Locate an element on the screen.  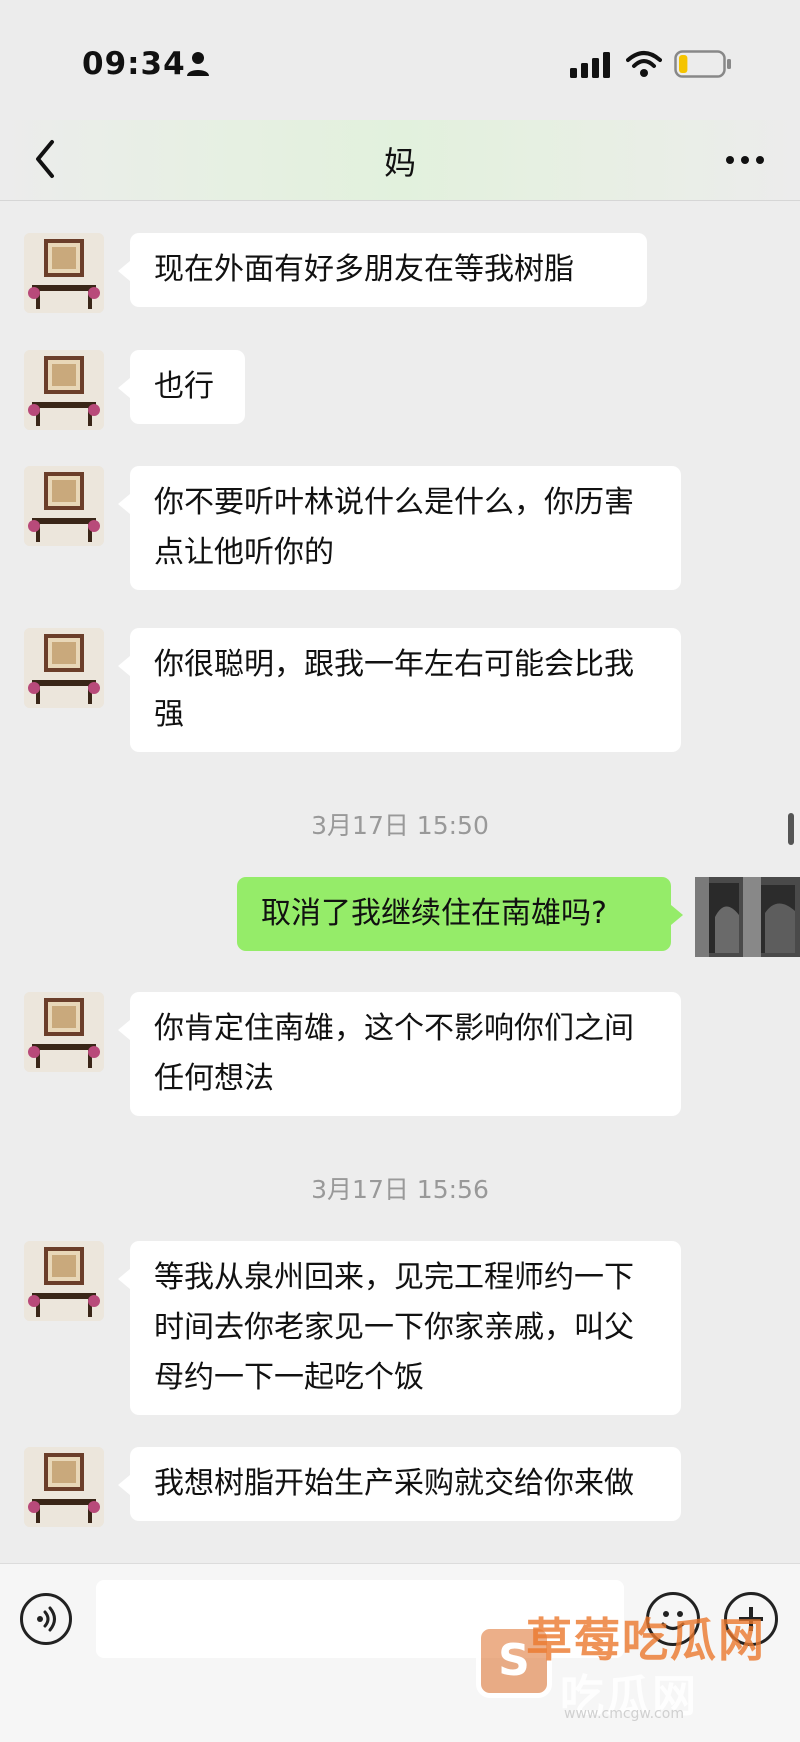
status-time: 09:34 is located at coordinates (134, 64).